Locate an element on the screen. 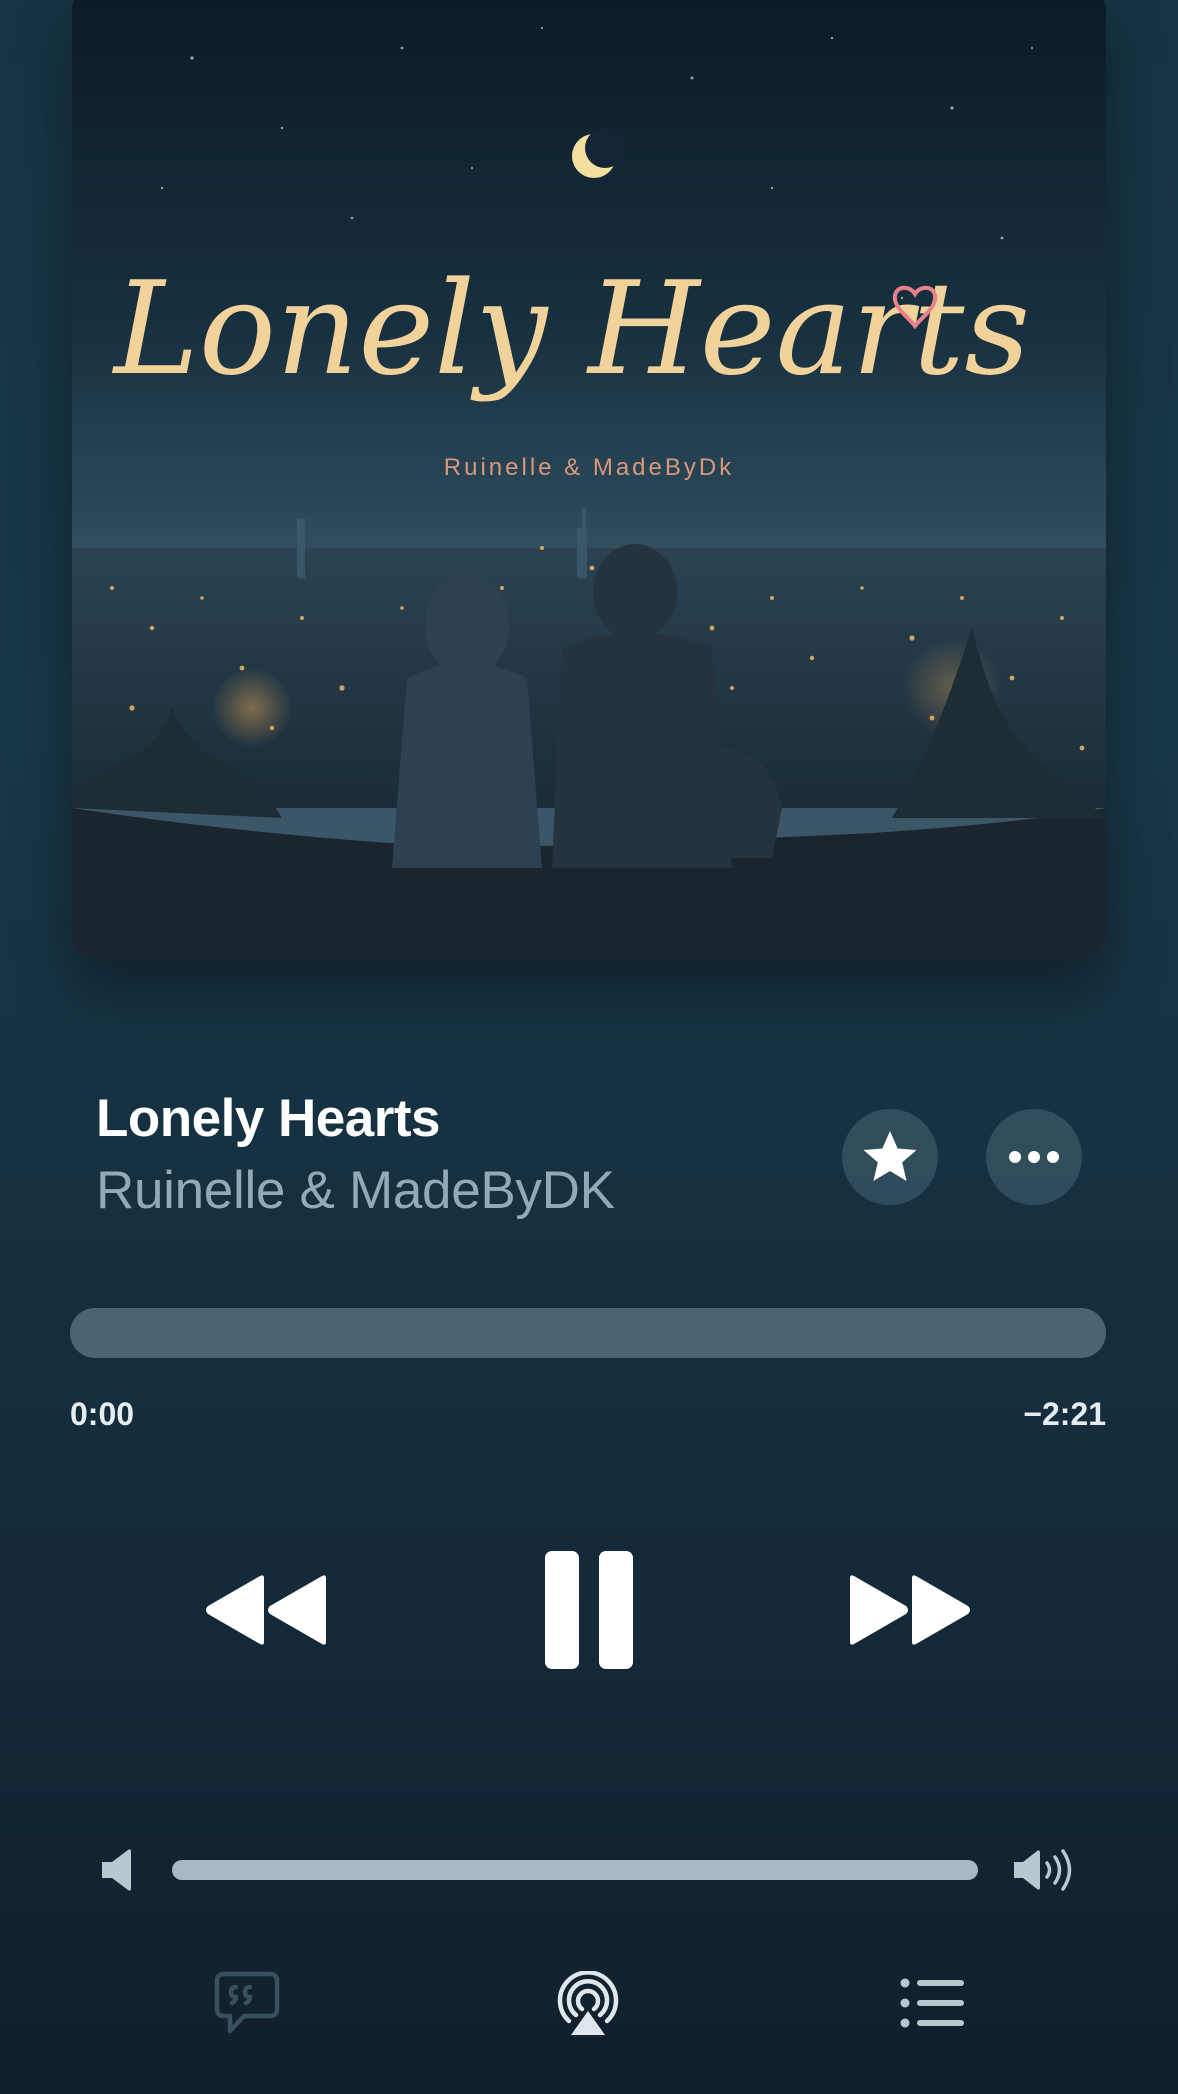 The image size is (1178, 2094). remaining-time: −2:21 is located at coordinates (1064, 1414).